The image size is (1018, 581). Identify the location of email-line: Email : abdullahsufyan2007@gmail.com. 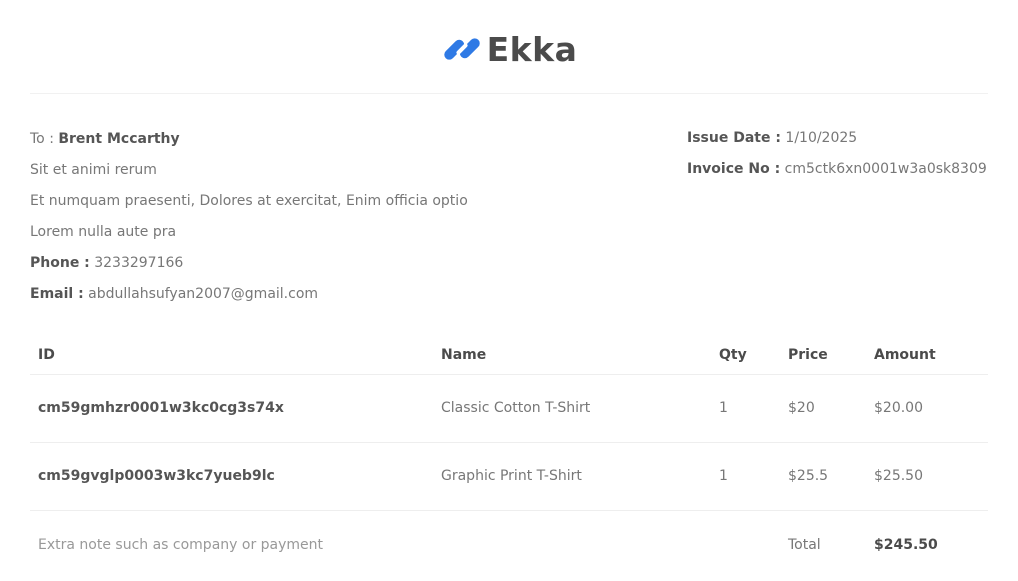
(249, 300).